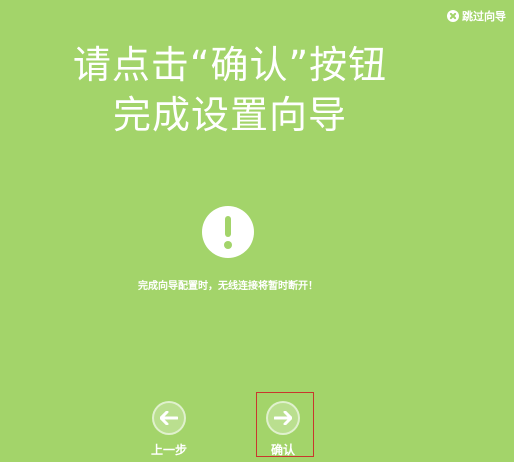  What do you see at coordinates (230, 65) in the screenshot?
I see `title-line-1: 请点击“确认”按钮` at bounding box center [230, 65].